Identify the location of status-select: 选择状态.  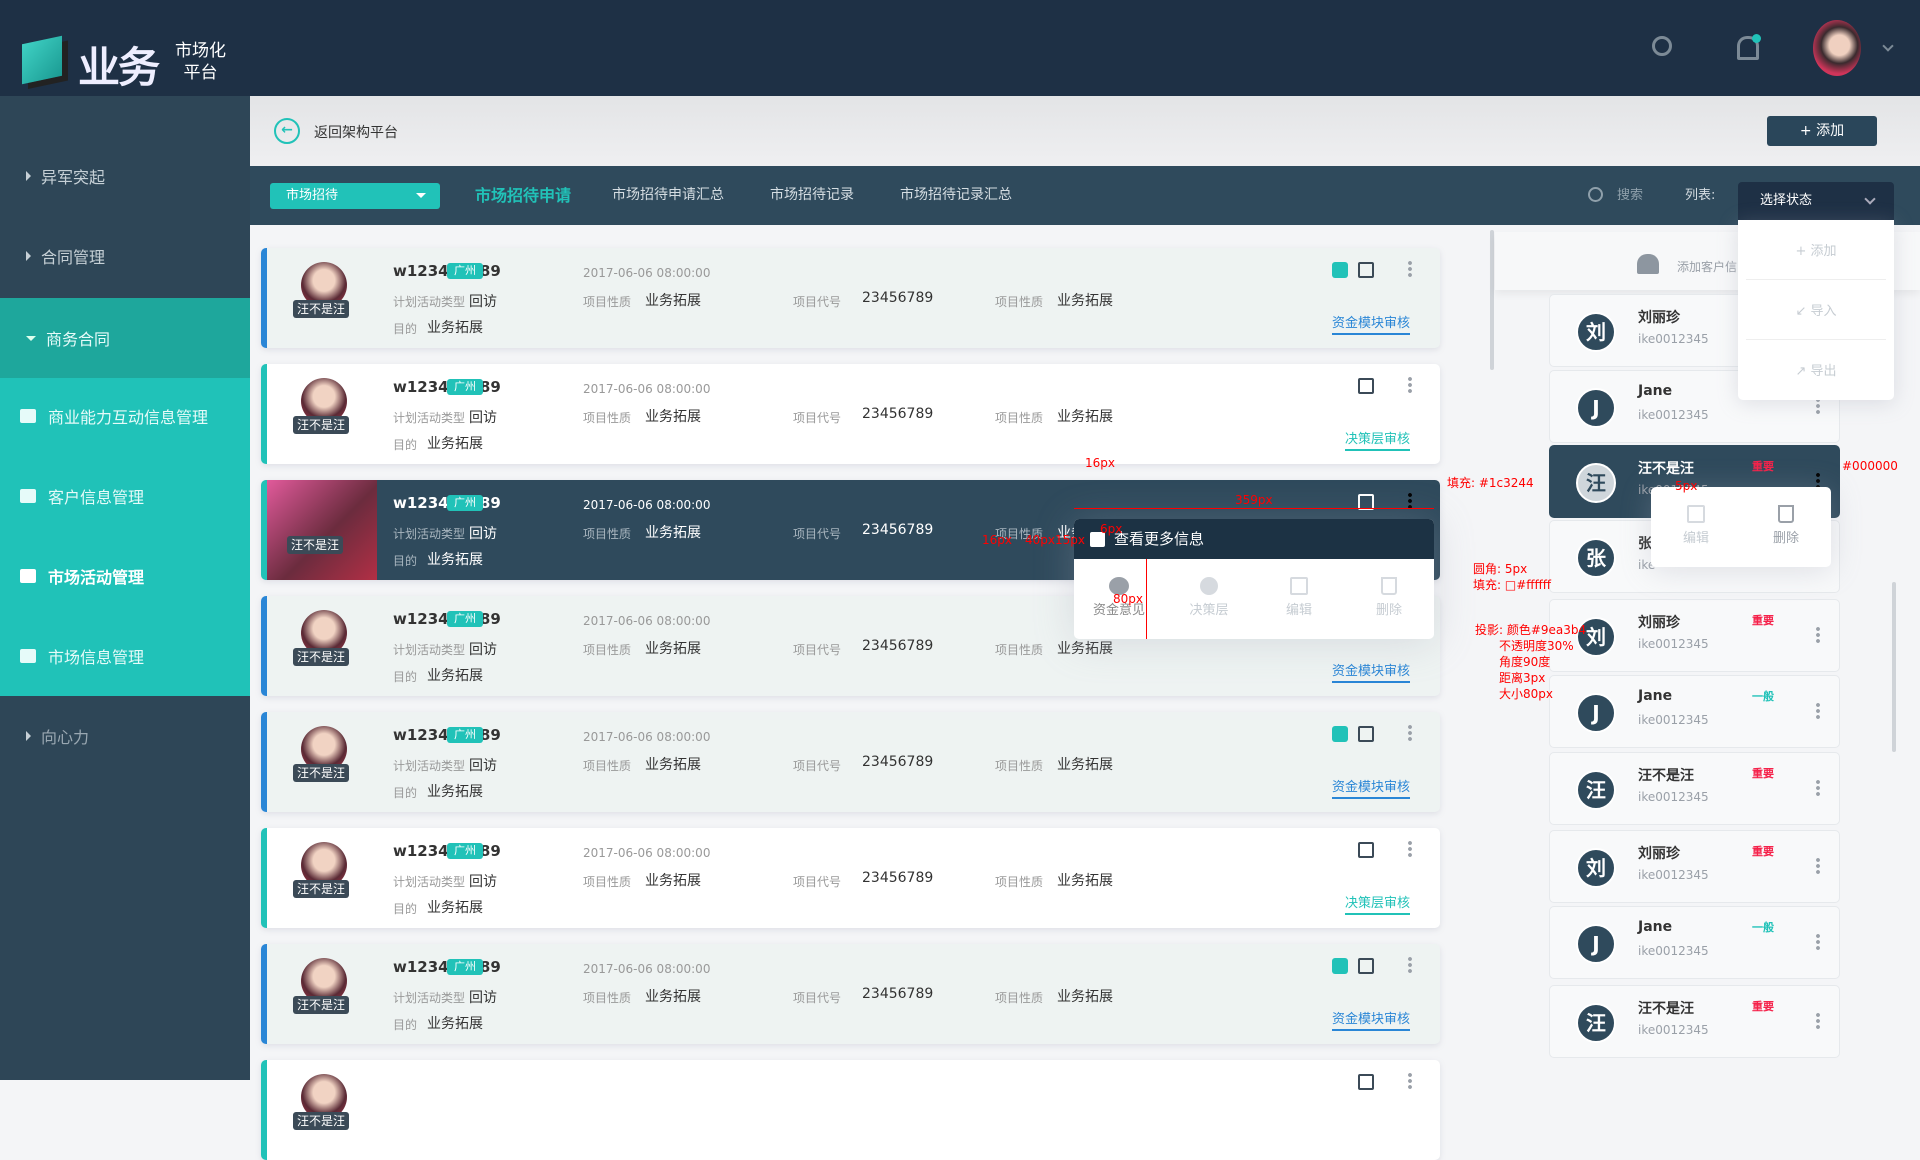
(1816, 201).